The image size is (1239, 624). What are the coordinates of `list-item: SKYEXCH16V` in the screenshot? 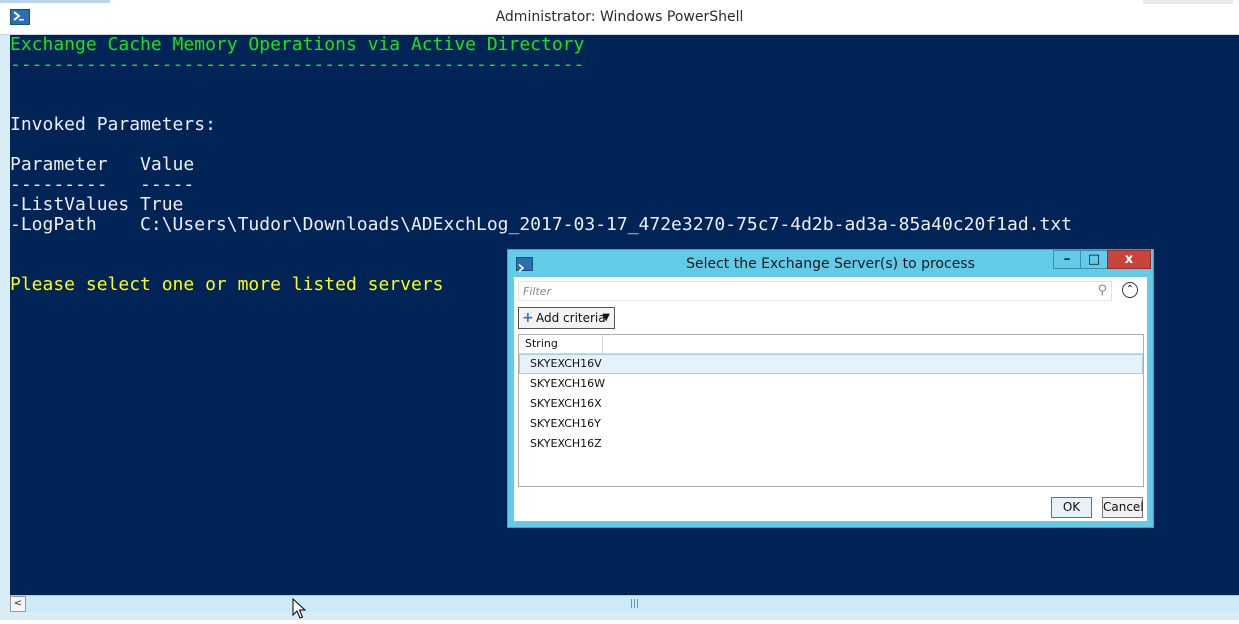 It's located at (831, 364).